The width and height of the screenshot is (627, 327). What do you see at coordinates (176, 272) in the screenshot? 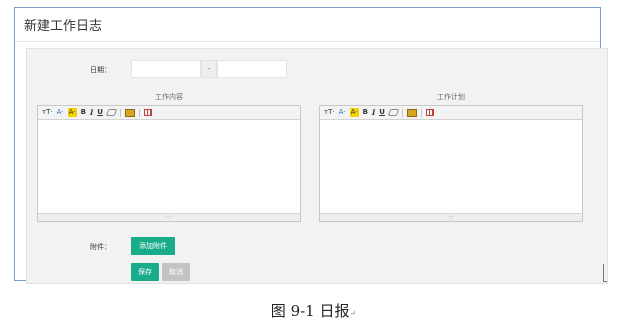
I see `cancel-button: 取消` at bounding box center [176, 272].